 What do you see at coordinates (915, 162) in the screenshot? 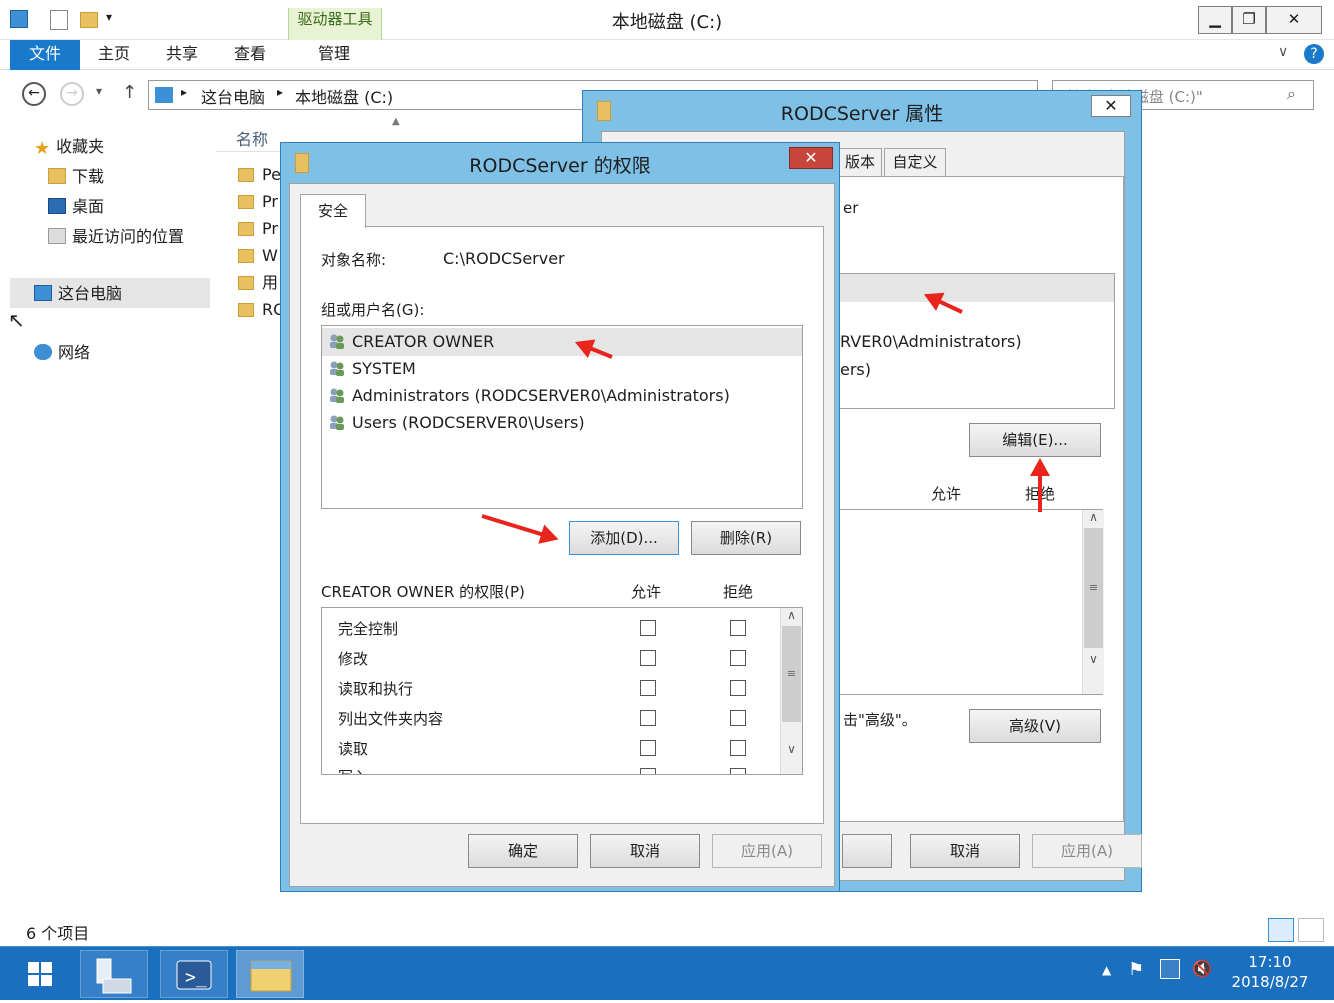
I see `tab-custom: 自定义` at bounding box center [915, 162].